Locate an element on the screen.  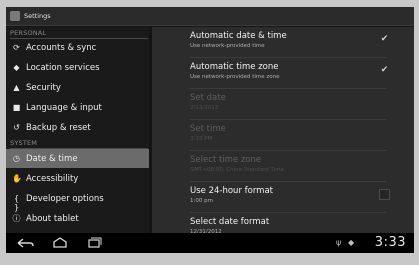
app-title: Settings is located at coordinates (37, 16).